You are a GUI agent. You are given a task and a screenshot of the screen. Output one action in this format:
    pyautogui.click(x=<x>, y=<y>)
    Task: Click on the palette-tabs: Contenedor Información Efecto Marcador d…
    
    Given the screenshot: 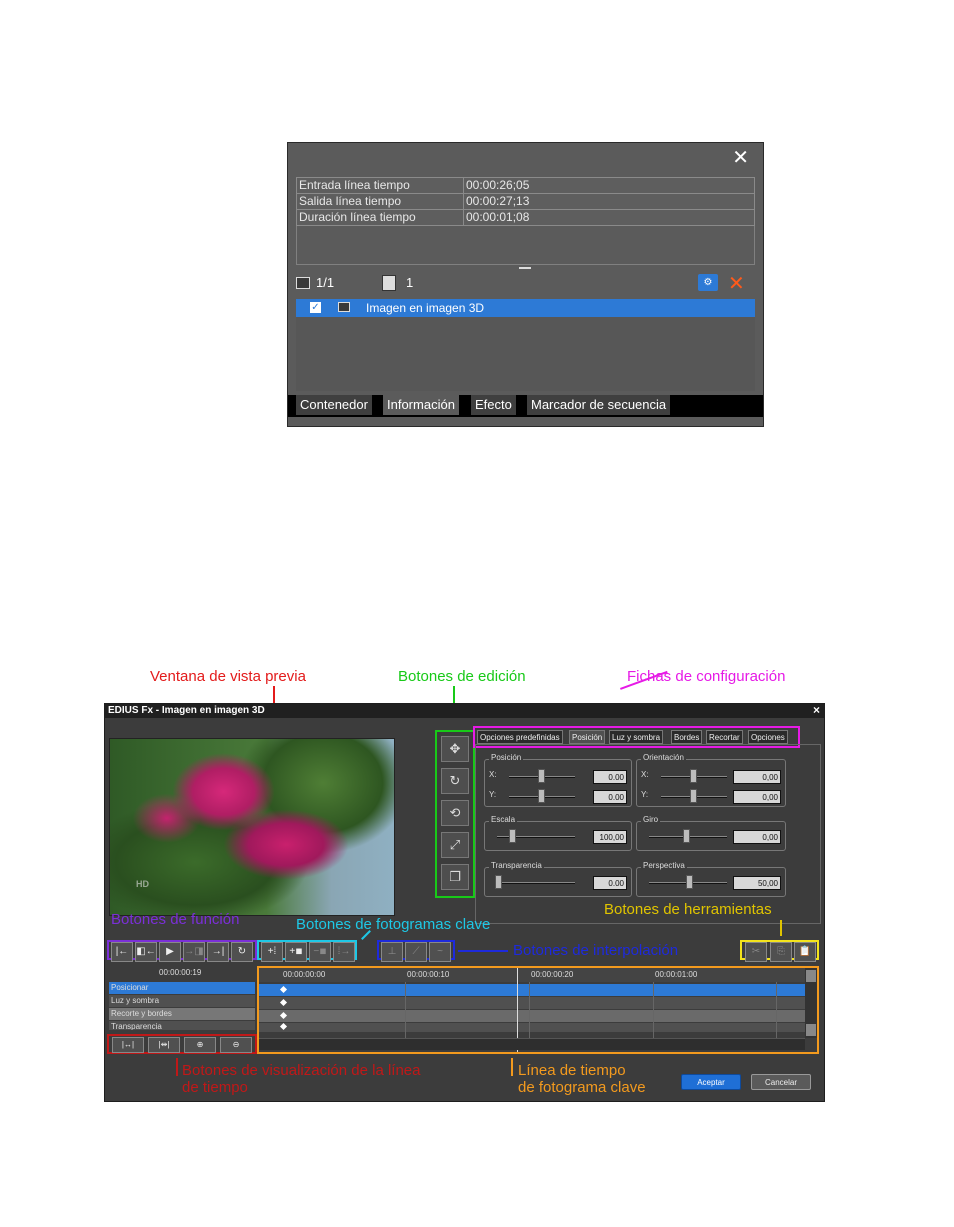 What is the action you would take?
    pyautogui.click(x=525, y=406)
    